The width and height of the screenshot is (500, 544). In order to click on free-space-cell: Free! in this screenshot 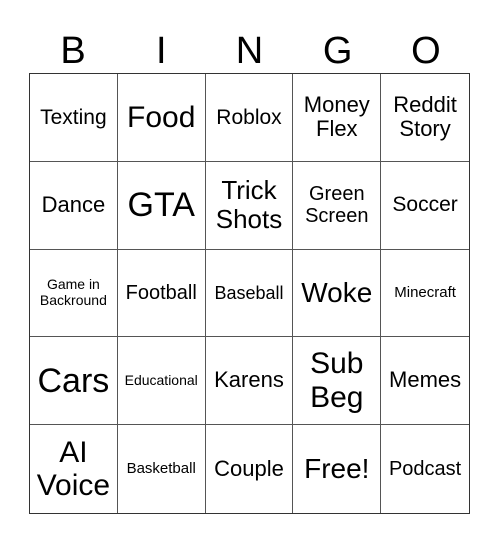, I will do `click(337, 469)`.